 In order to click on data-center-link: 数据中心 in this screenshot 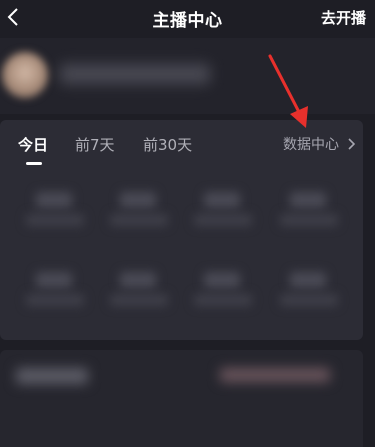, I will do `click(319, 144)`.